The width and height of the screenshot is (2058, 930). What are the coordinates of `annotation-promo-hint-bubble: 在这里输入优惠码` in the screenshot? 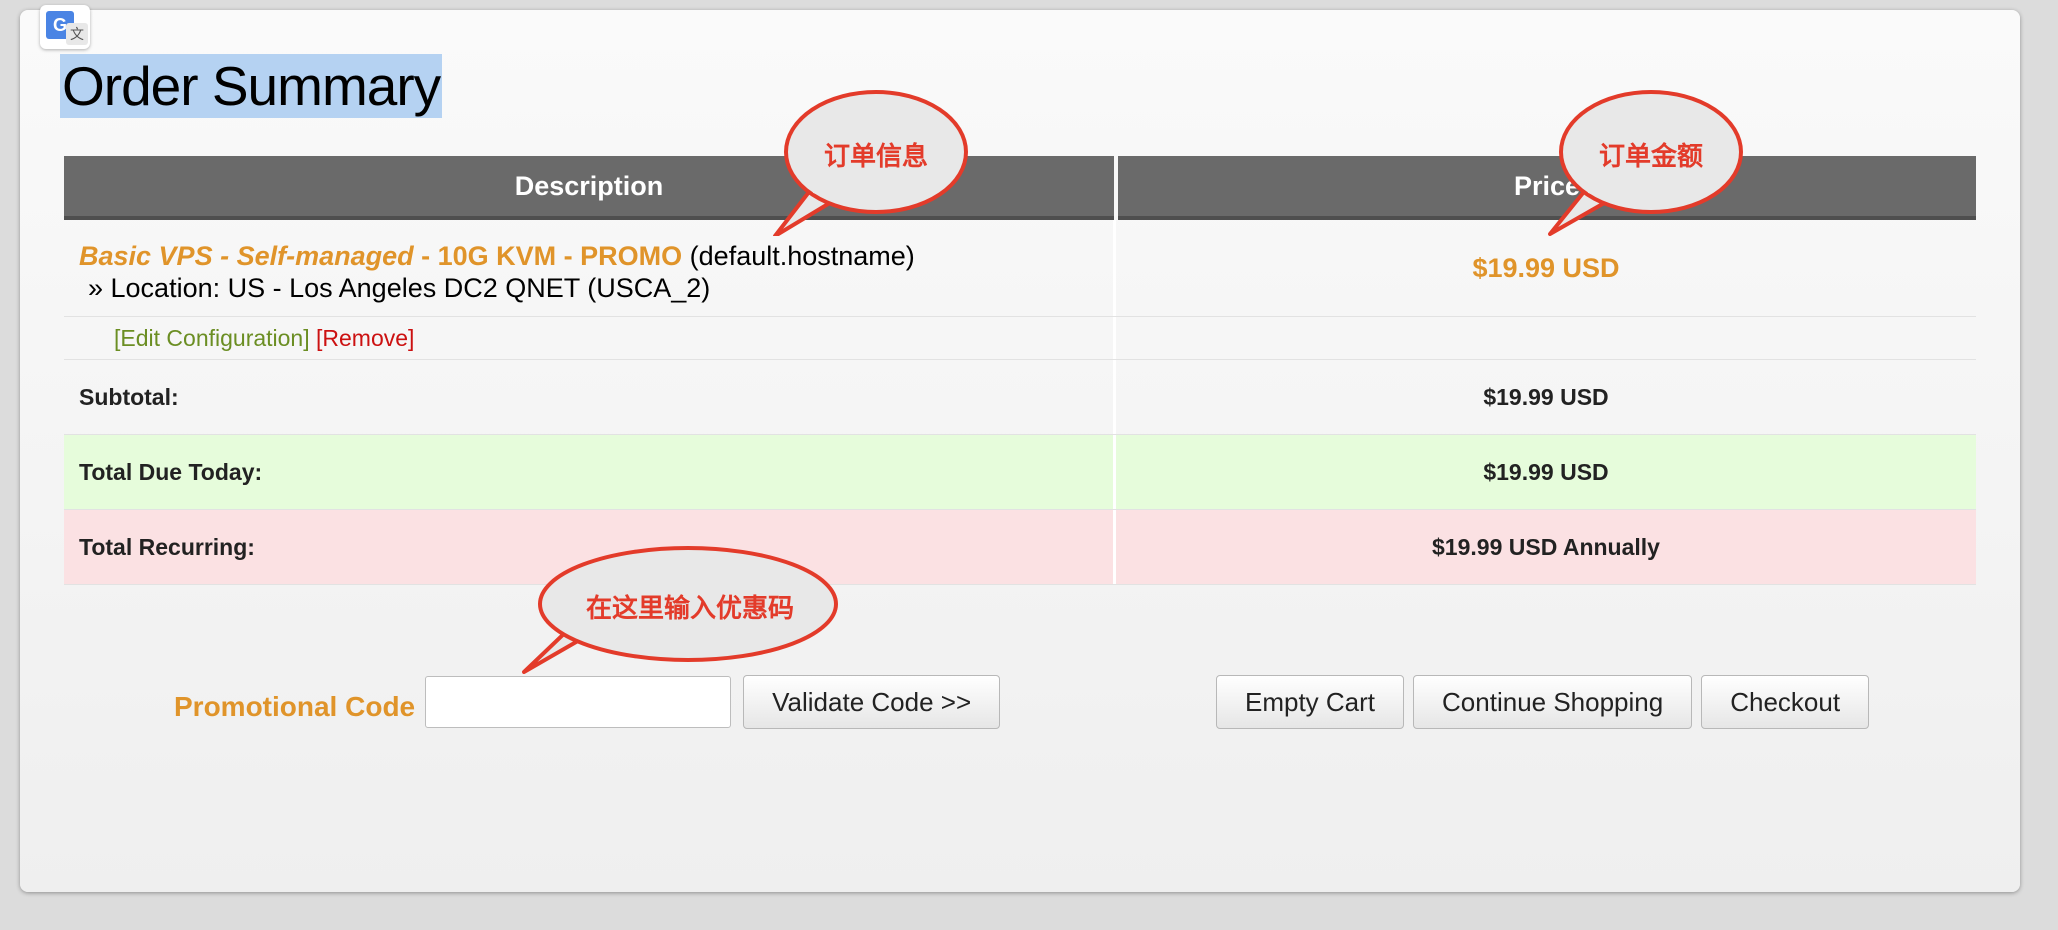 It's located at (680, 609).